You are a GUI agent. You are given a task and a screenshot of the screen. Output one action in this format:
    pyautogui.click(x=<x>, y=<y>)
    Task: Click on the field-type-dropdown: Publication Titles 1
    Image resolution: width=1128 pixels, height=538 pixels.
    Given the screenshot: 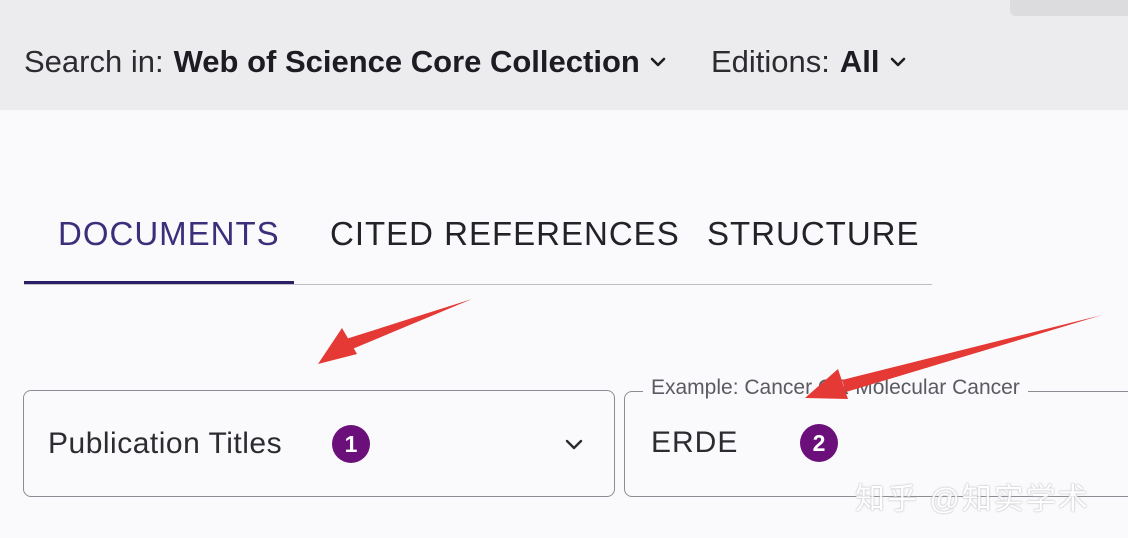 What is the action you would take?
    pyautogui.click(x=319, y=443)
    